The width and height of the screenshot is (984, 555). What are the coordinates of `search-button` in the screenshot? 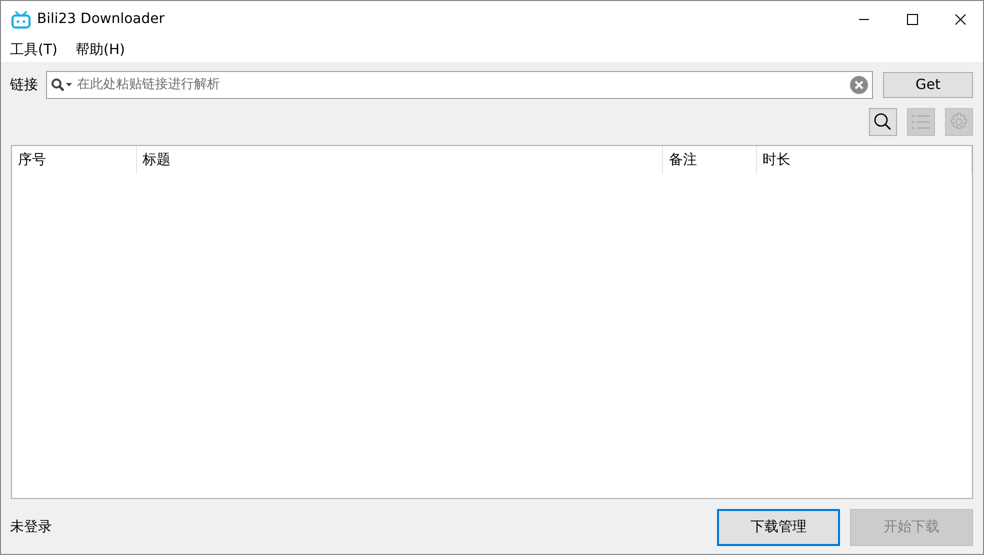 It's located at (883, 122).